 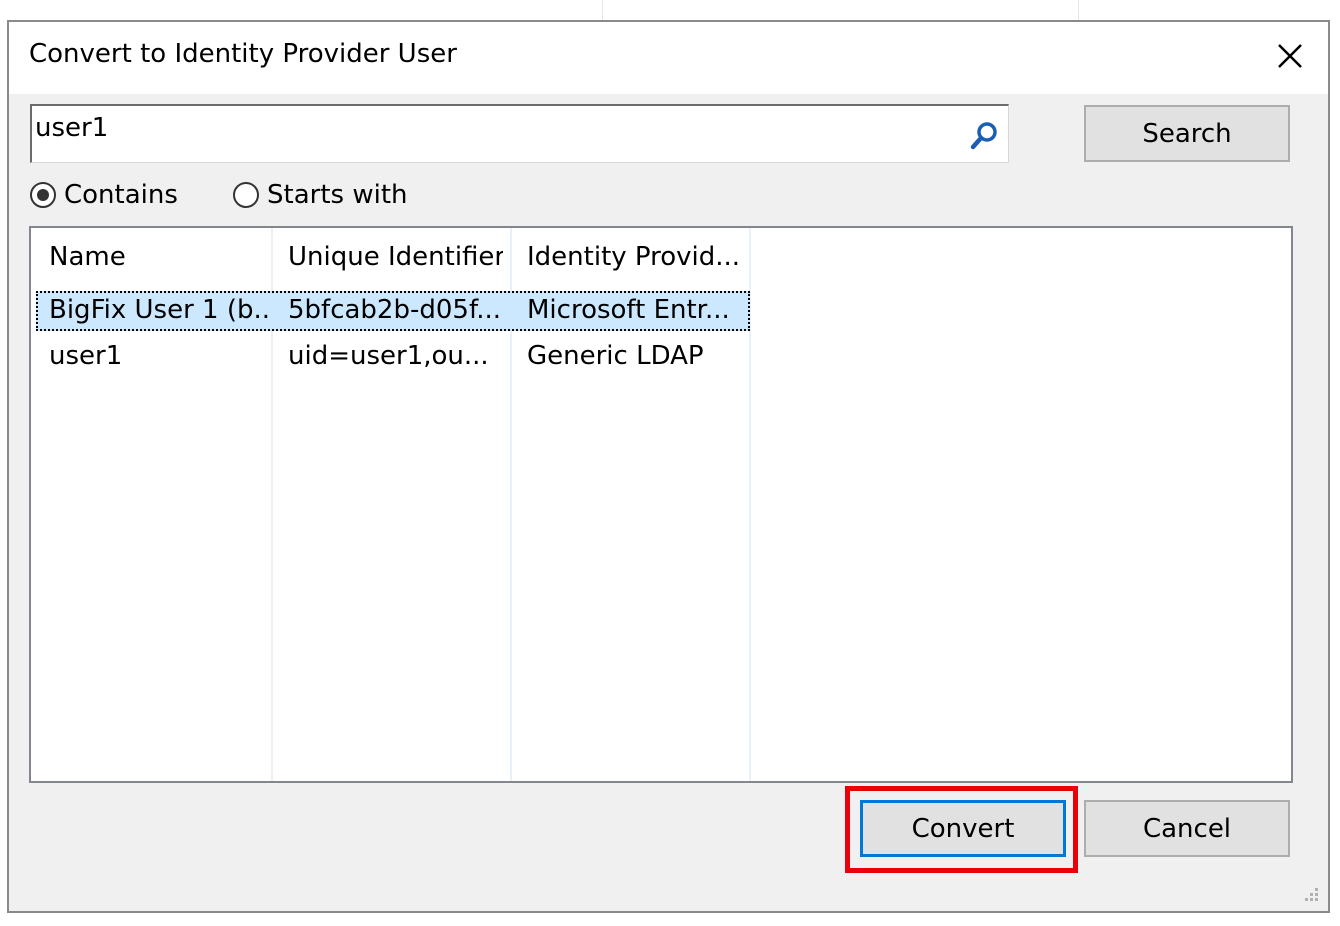 I want to click on radio-label-contains: Contains, so click(x=121, y=195).